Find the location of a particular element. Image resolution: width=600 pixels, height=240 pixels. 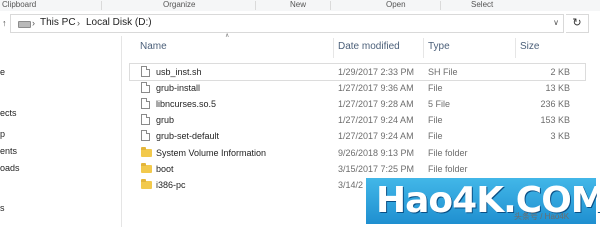

nav-item: ects is located at coordinates (8, 113).